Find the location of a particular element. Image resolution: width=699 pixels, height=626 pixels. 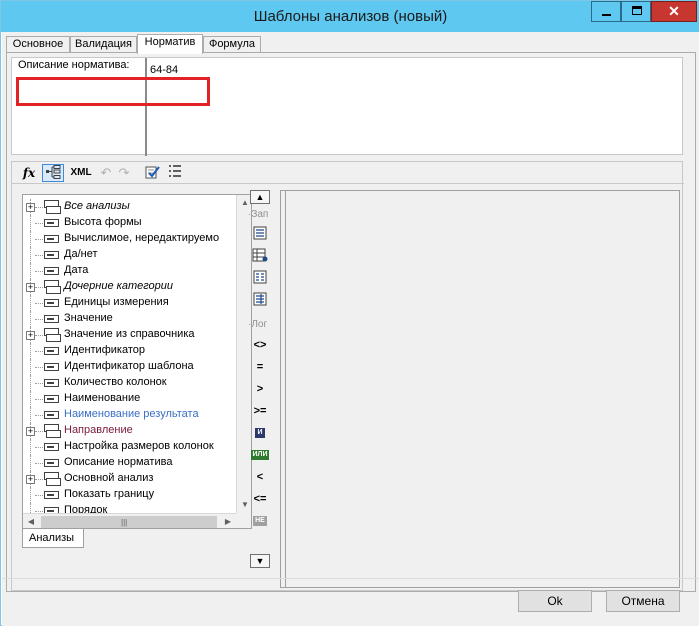

tree-item: Показать границу is located at coordinates (129, 495).